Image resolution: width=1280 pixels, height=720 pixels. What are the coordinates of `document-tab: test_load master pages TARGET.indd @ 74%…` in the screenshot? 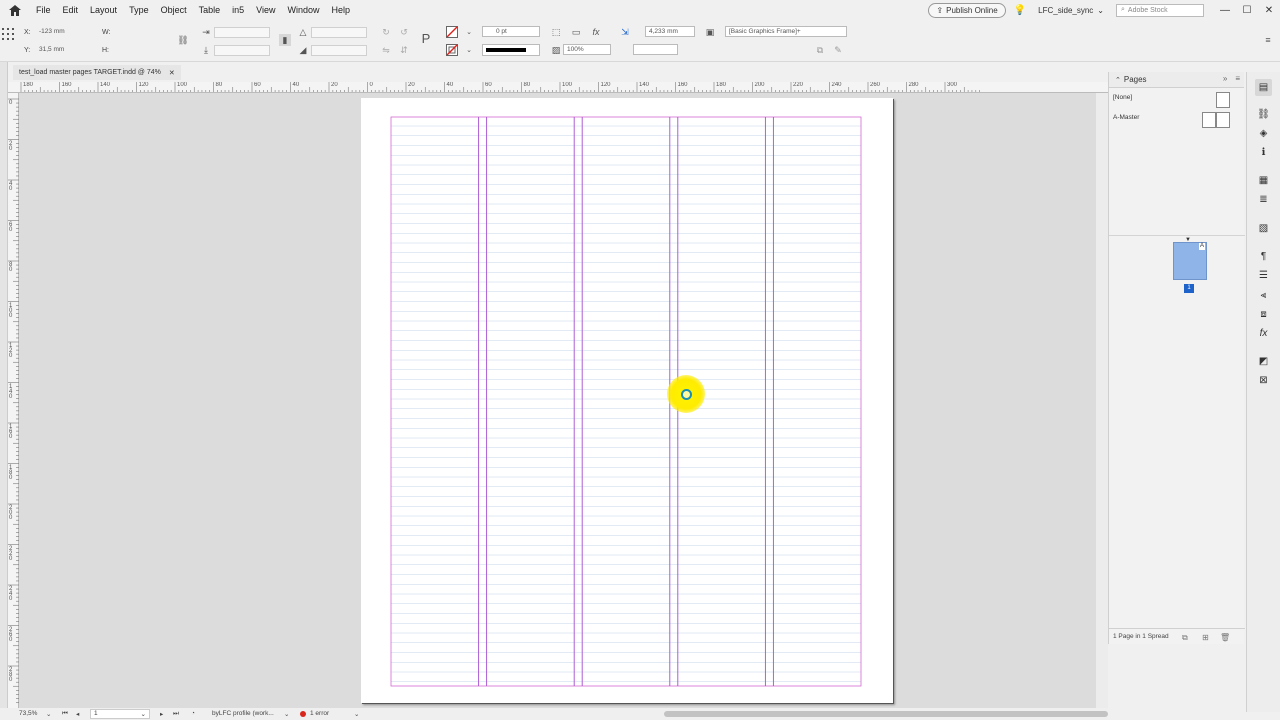 It's located at (97, 72).